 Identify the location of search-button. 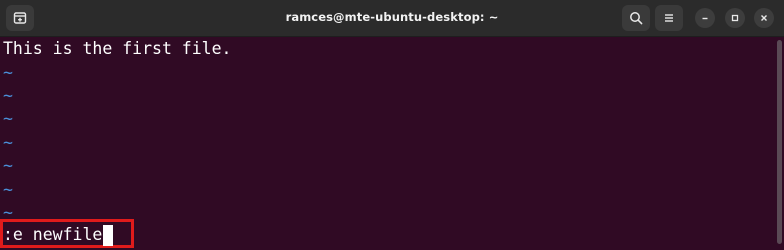
(636, 18).